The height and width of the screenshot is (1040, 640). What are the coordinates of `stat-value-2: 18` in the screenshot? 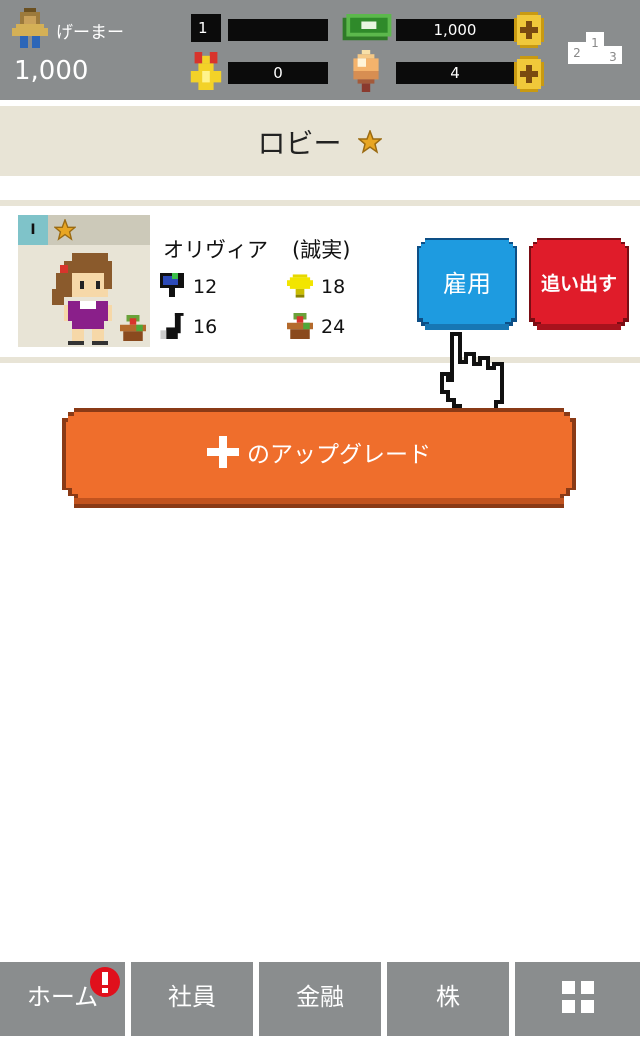 It's located at (333, 287).